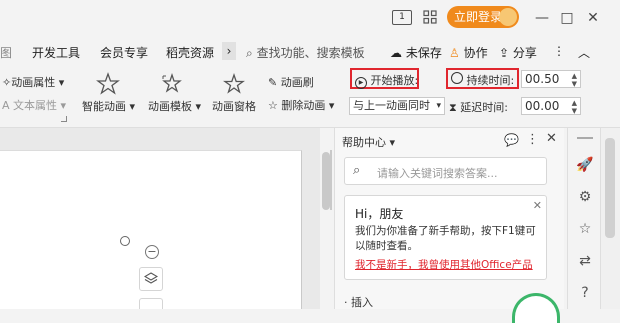 The height and width of the screenshot is (323, 620). What do you see at coordinates (364, 142) in the screenshot?
I see `help-title-label: 帮助中心` at bounding box center [364, 142].